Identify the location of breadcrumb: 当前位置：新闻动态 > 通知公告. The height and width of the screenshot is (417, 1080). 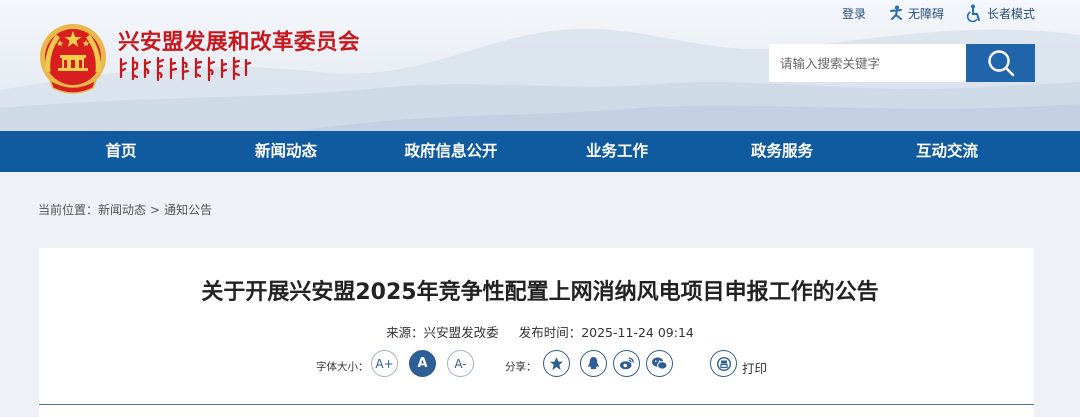
(125, 209).